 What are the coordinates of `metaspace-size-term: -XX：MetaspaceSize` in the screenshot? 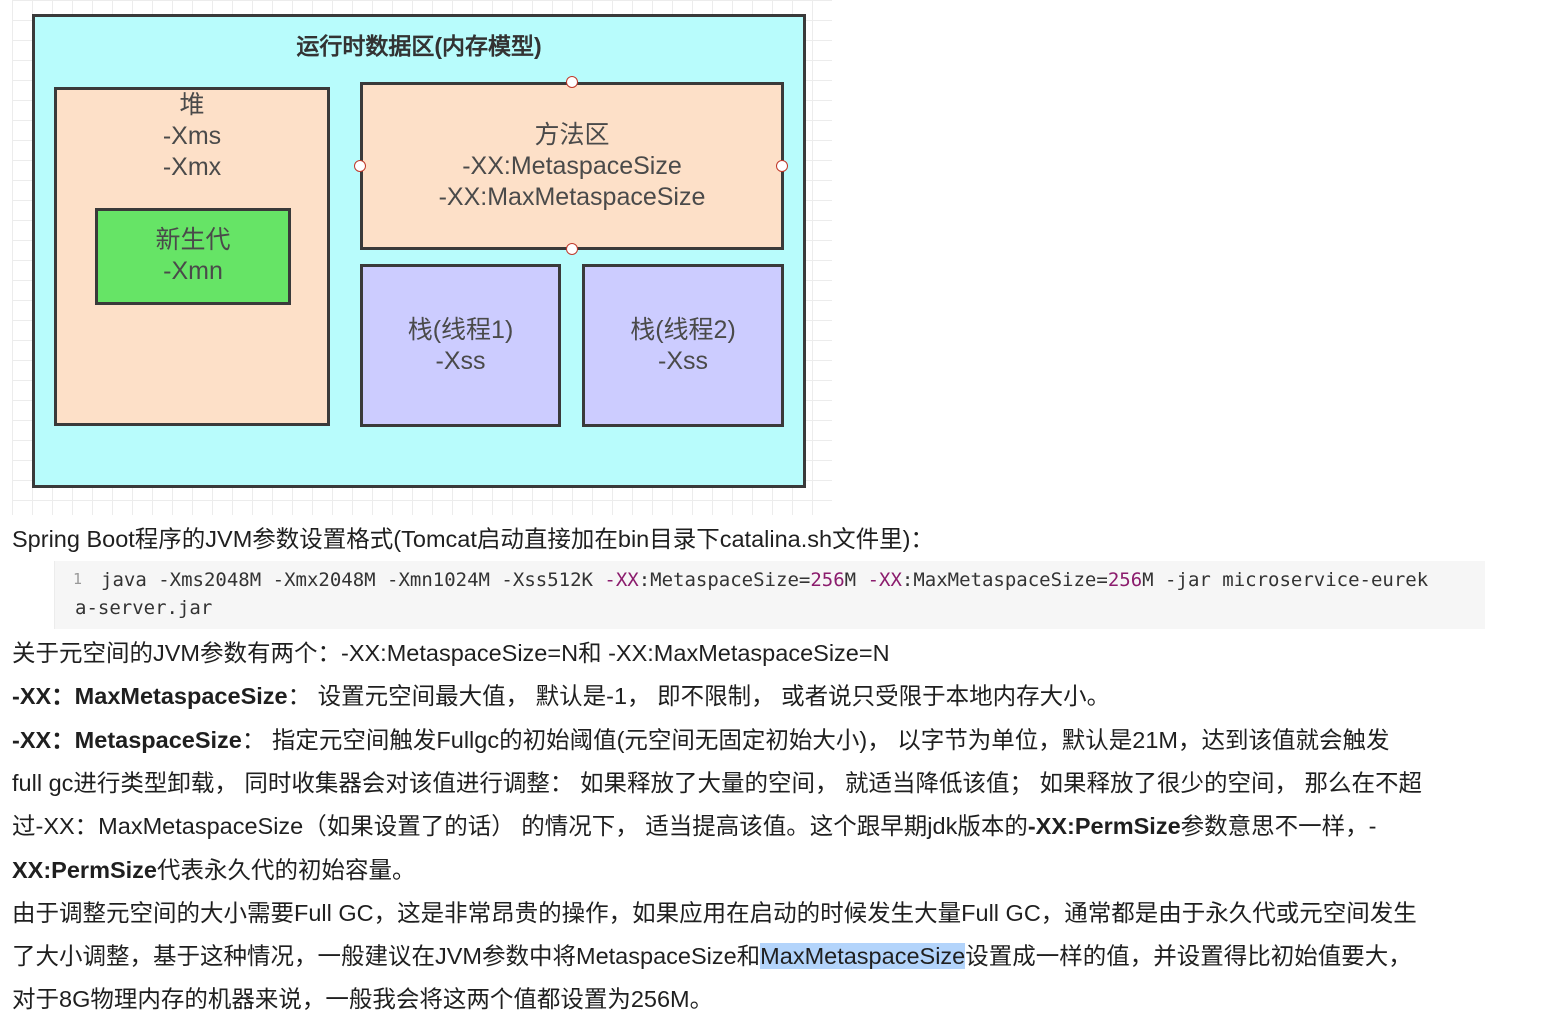 It's located at (127, 740).